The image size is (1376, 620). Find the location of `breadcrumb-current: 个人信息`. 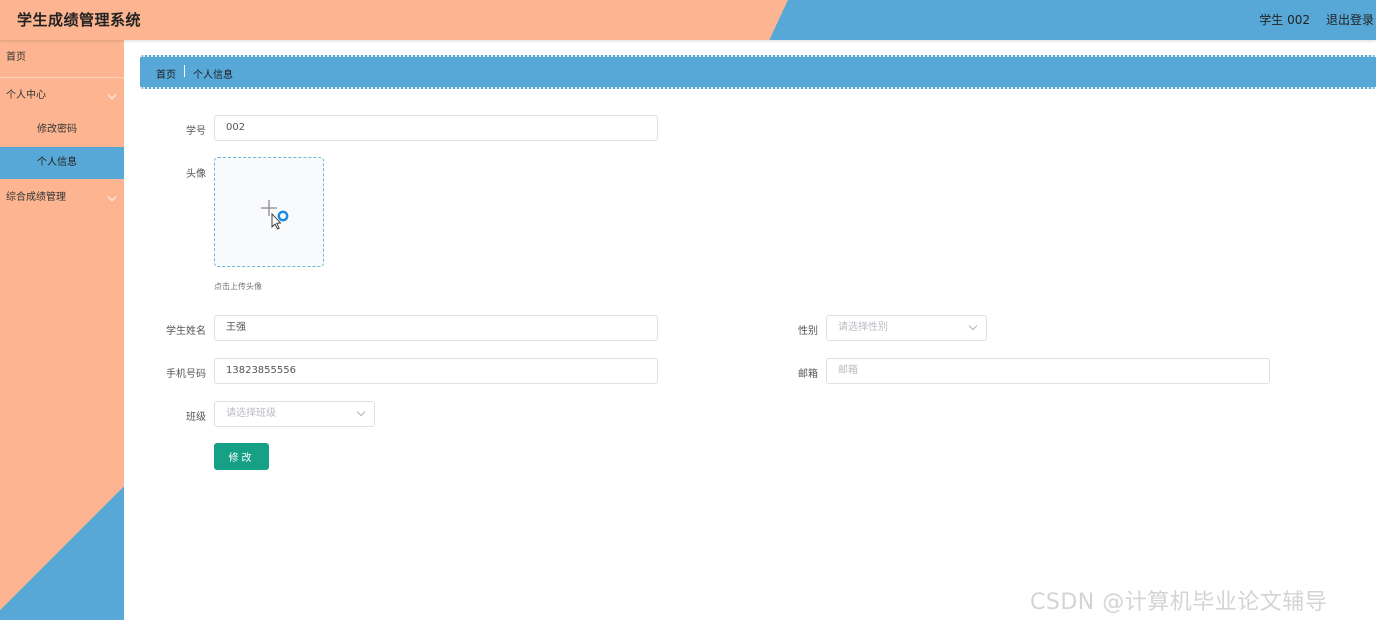

breadcrumb-current: 个人信息 is located at coordinates (213, 75).